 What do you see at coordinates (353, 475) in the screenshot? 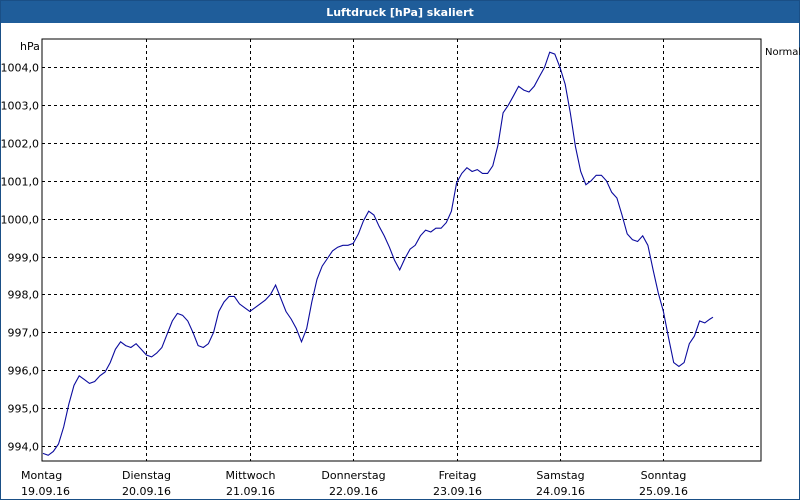
I see `x-tick-day: Donnerstag` at bounding box center [353, 475].